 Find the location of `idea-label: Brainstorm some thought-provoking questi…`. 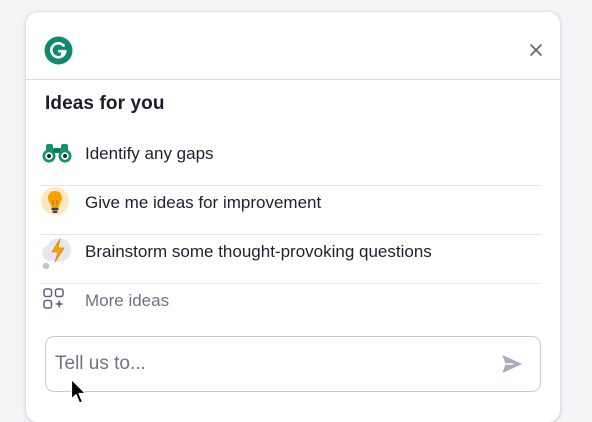

idea-label: Brainstorm some thought-provoking questi… is located at coordinates (258, 251).